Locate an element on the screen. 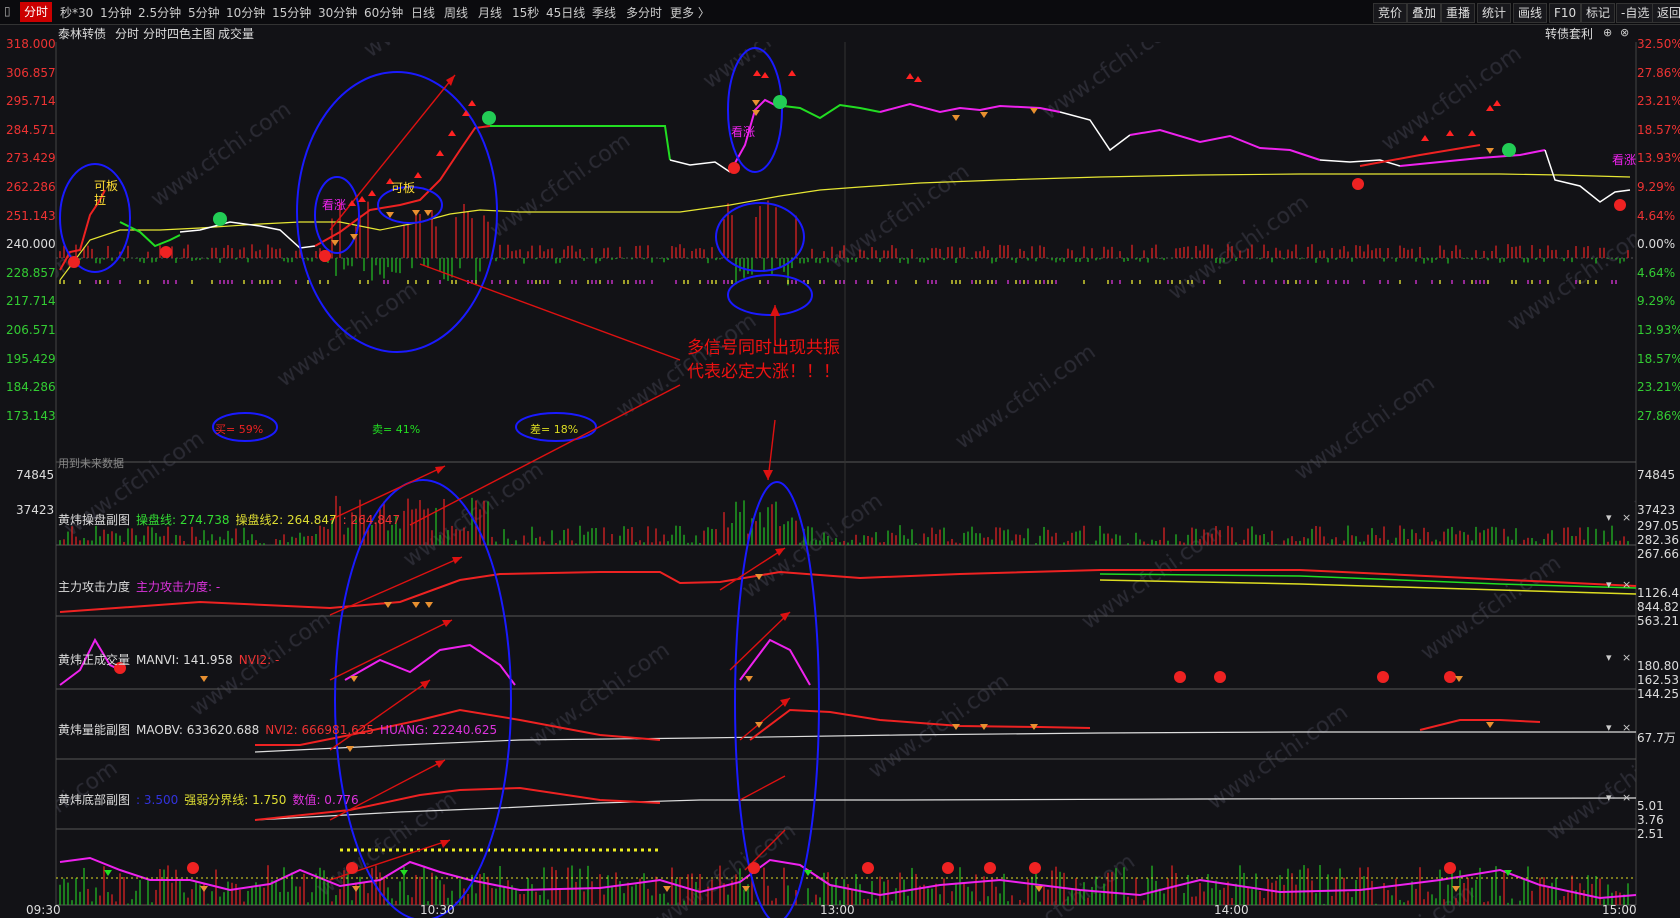 Image resolution: width=1680 pixels, height=918 pixels. tab-month: 月线 is located at coordinates (490, 12).